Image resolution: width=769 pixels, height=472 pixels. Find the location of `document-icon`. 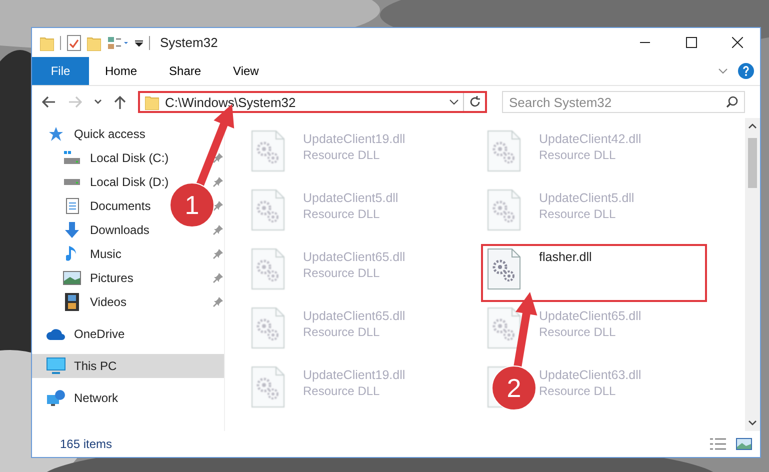

document-icon is located at coordinates (72, 206).